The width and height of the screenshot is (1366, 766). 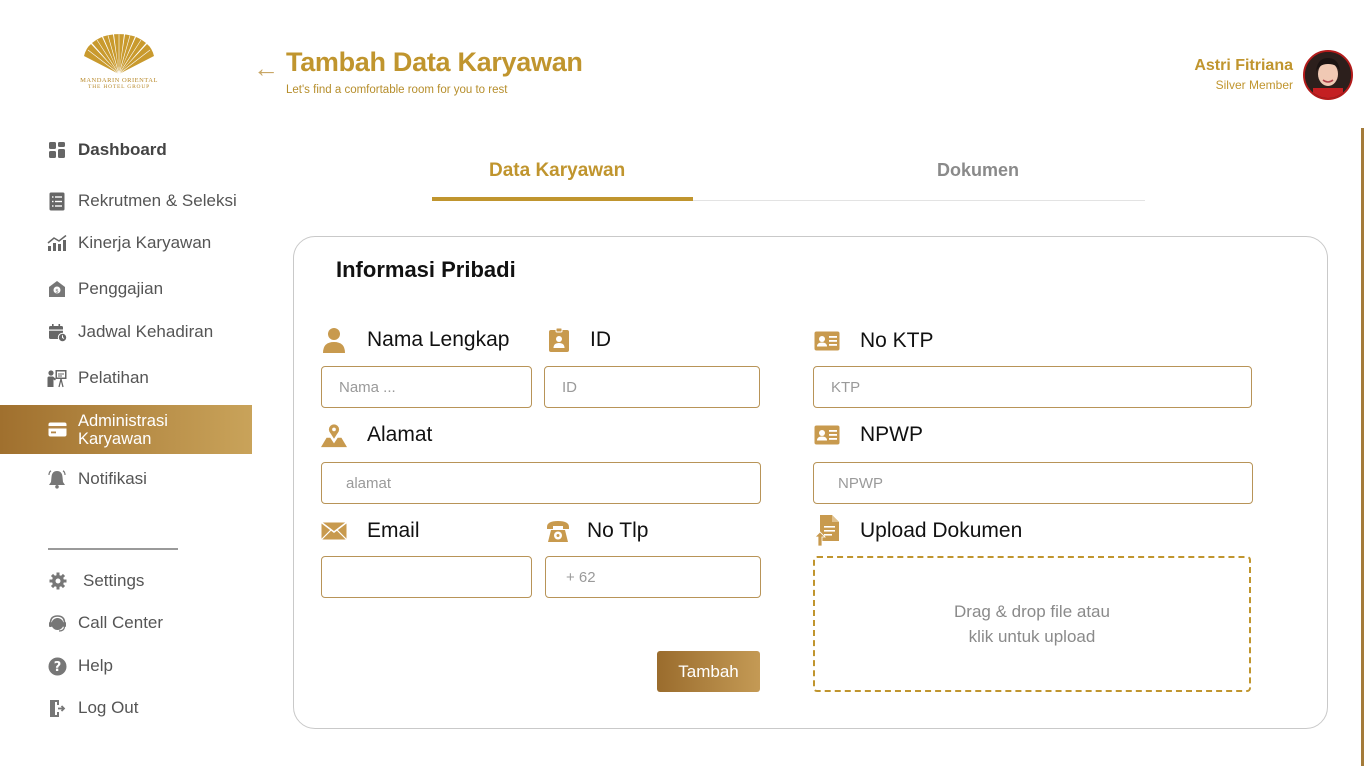 What do you see at coordinates (57, 479) in the screenshot?
I see `bell-icon` at bounding box center [57, 479].